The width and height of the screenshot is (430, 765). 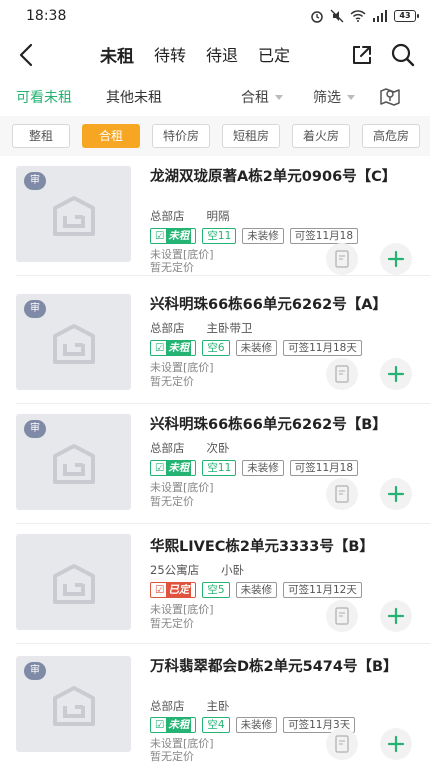 I want to click on map-pin-icon, so click(x=390, y=96).